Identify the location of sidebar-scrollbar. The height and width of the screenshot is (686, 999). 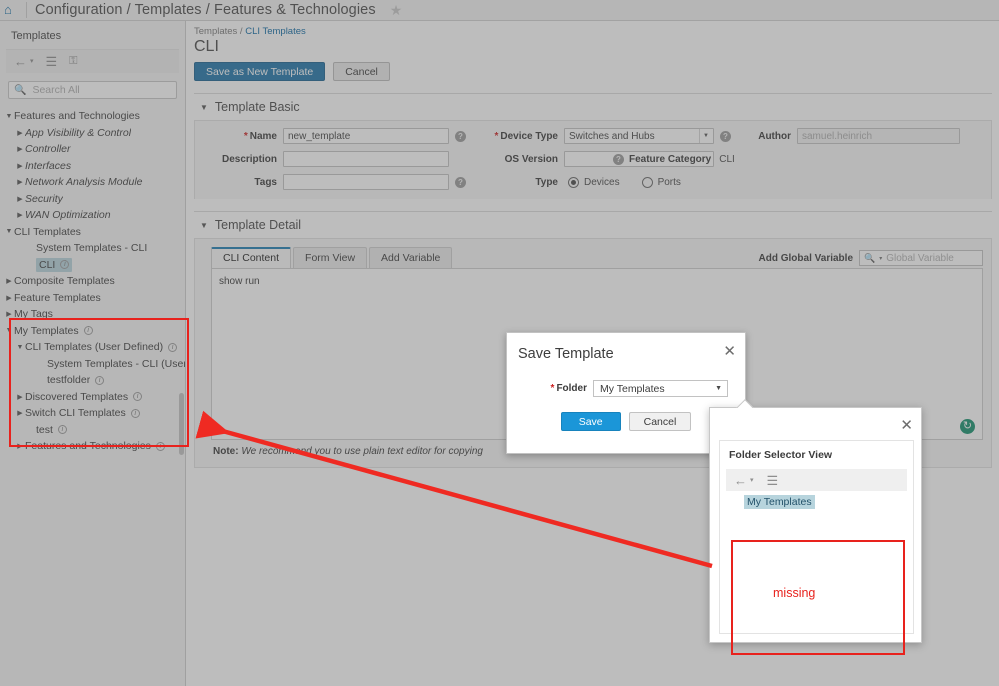
(181, 424).